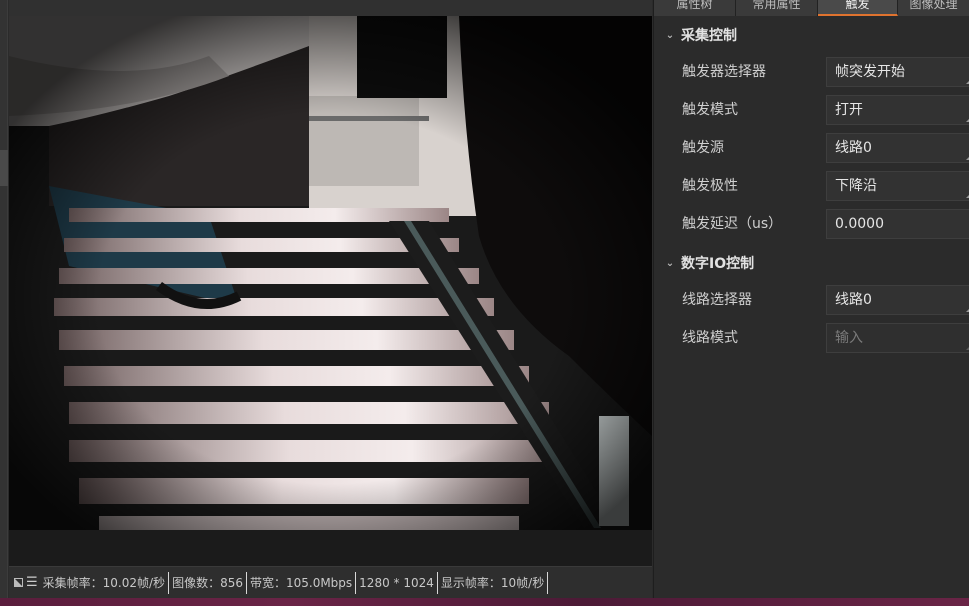  I want to click on prop-line-selector: 线路选择器 线路0, so click(811, 300).